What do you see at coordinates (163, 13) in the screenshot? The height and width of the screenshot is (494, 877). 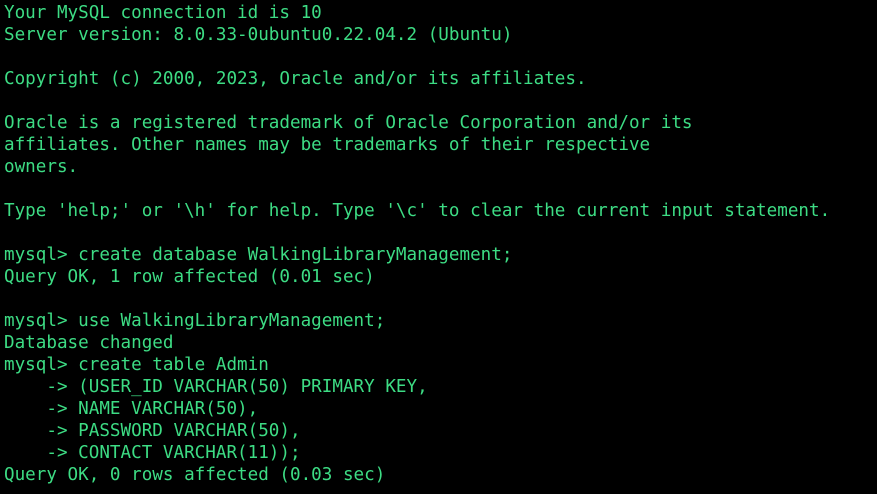 I see `line-connection-id: Your MySQL connection id is 10` at bounding box center [163, 13].